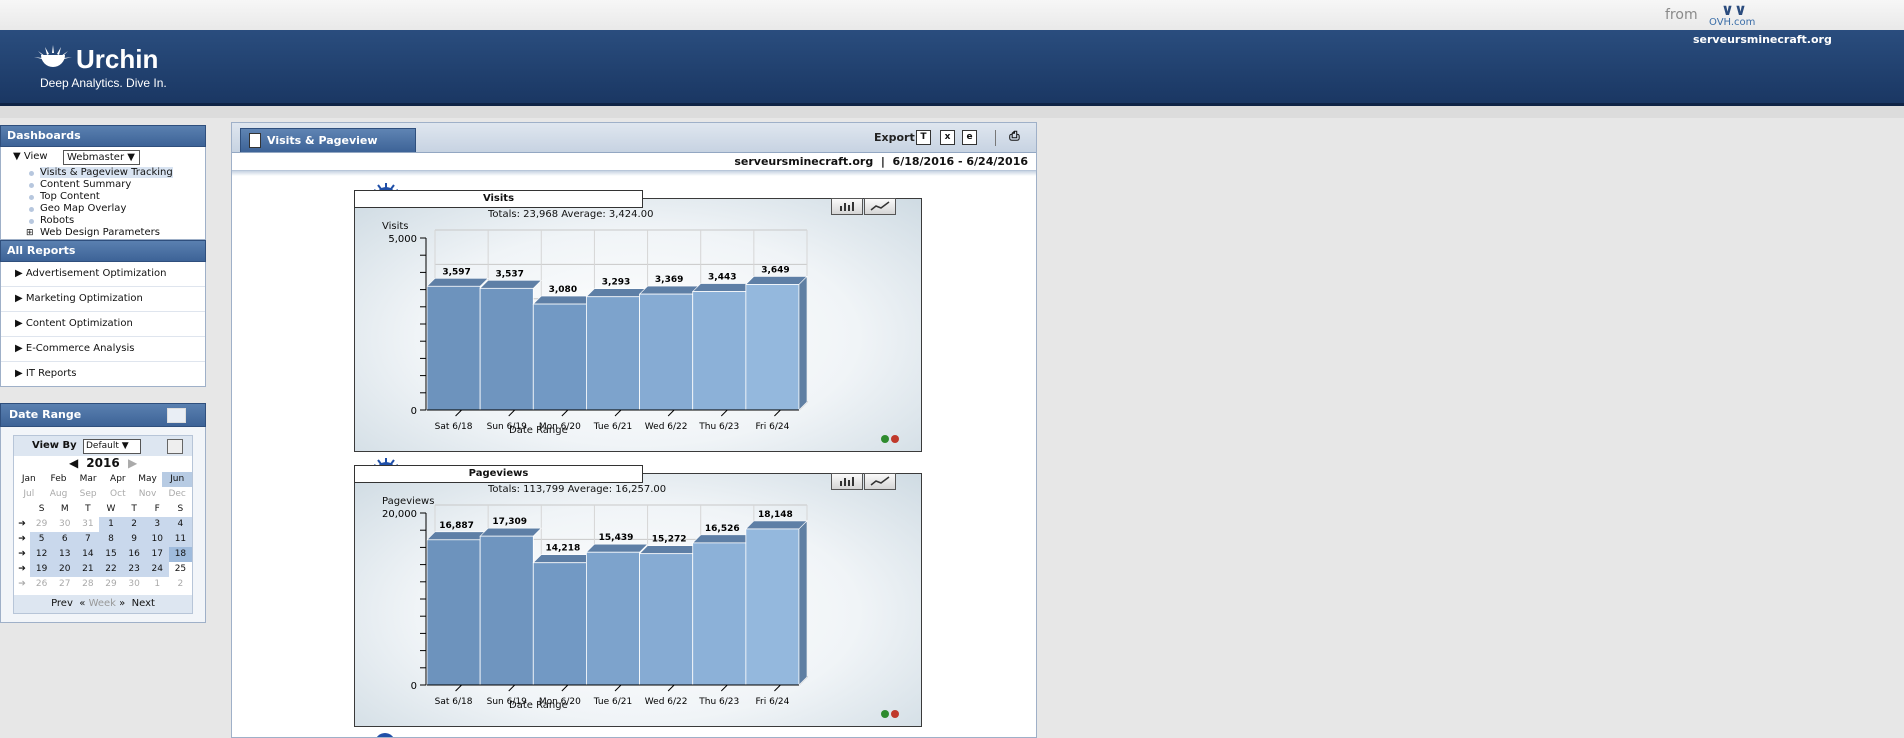 This screenshot has height=738, width=1904. I want to click on view-by-select: Default ▼, so click(112, 446).